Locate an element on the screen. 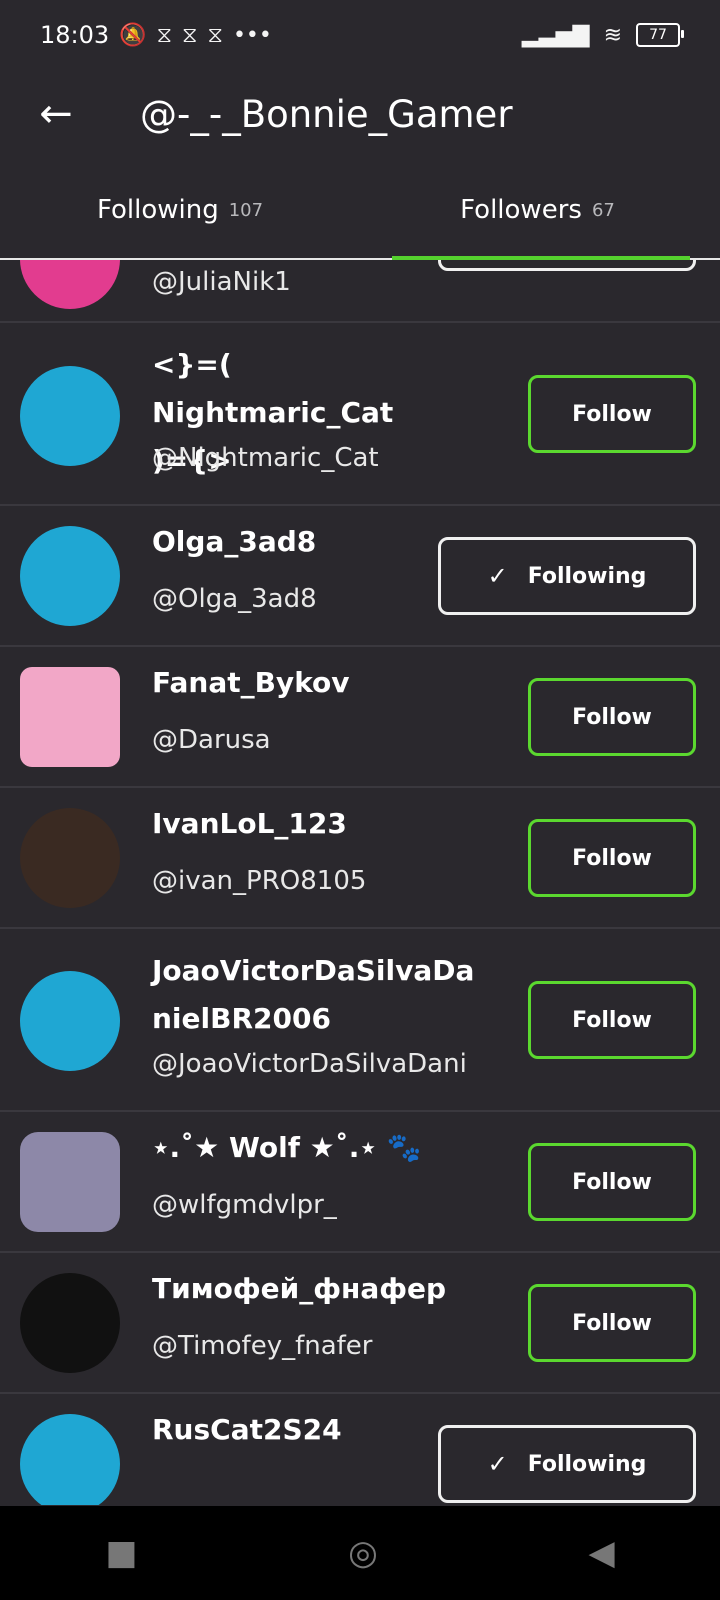  list-item: IvanLoL_123 @ivan_PRO8105 Follow is located at coordinates (360, 858).